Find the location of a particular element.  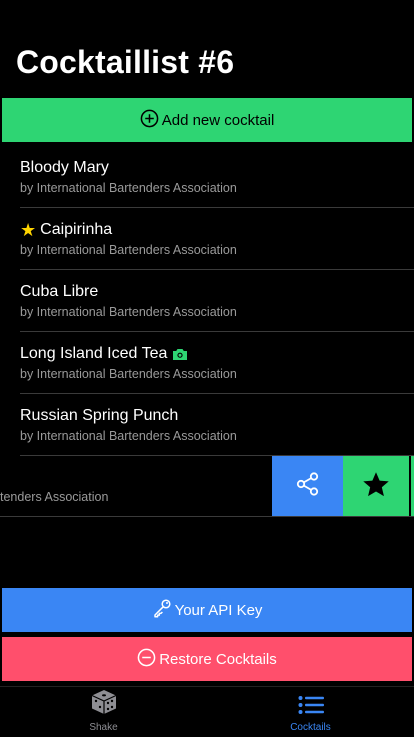

add-cocktail-button: Add new cocktail is located at coordinates (207, 120).